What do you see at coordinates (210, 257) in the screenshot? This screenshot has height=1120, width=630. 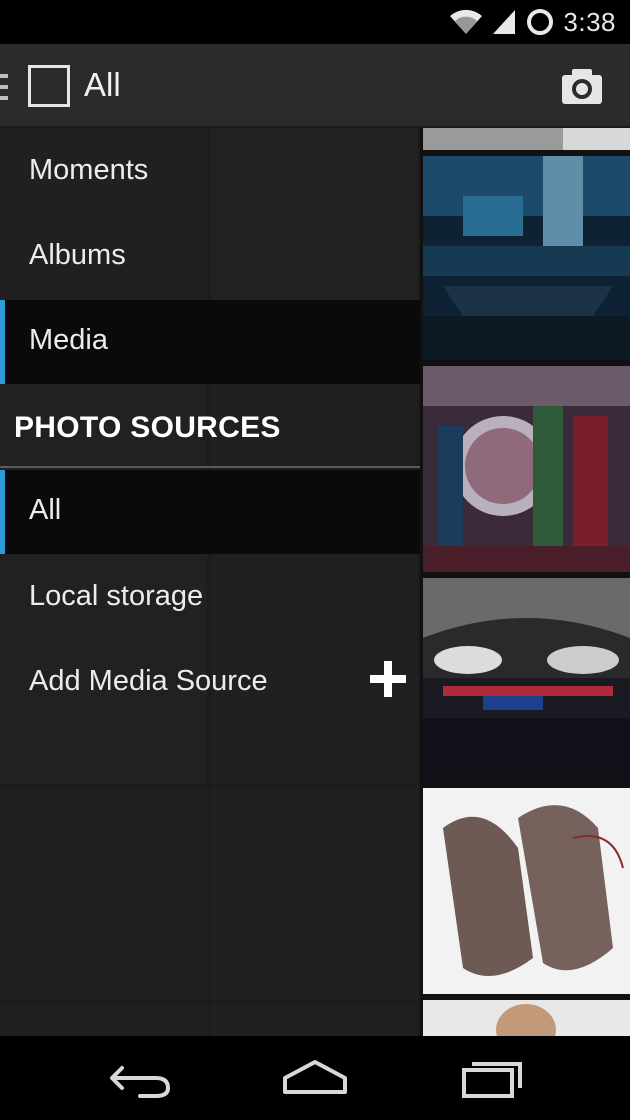 I see `drawer-item-albums: Albums` at bounding box center [210, 257].